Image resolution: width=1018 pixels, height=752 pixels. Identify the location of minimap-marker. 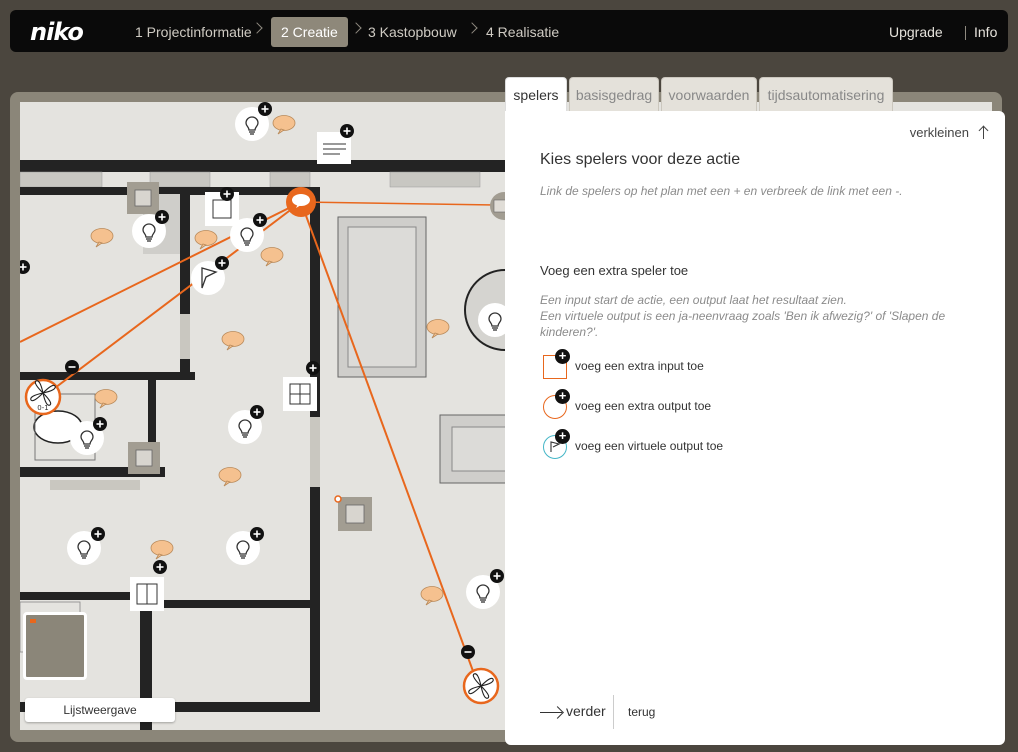
(33, 621).